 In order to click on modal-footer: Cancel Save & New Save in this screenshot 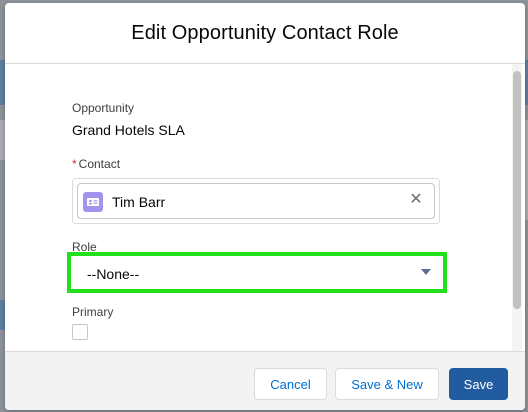, I will do `click(265, 380)`.